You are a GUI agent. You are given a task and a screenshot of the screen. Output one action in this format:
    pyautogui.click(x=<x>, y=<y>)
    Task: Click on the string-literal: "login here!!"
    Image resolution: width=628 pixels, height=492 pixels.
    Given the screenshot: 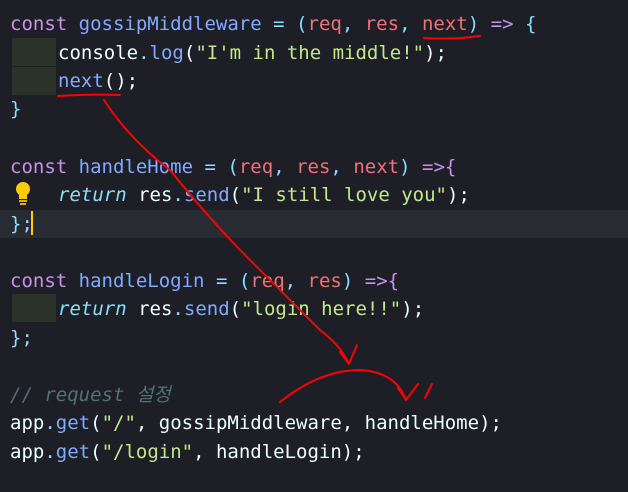 What is the action you would take?
    pyautogui.click(x=321, y=309)
    